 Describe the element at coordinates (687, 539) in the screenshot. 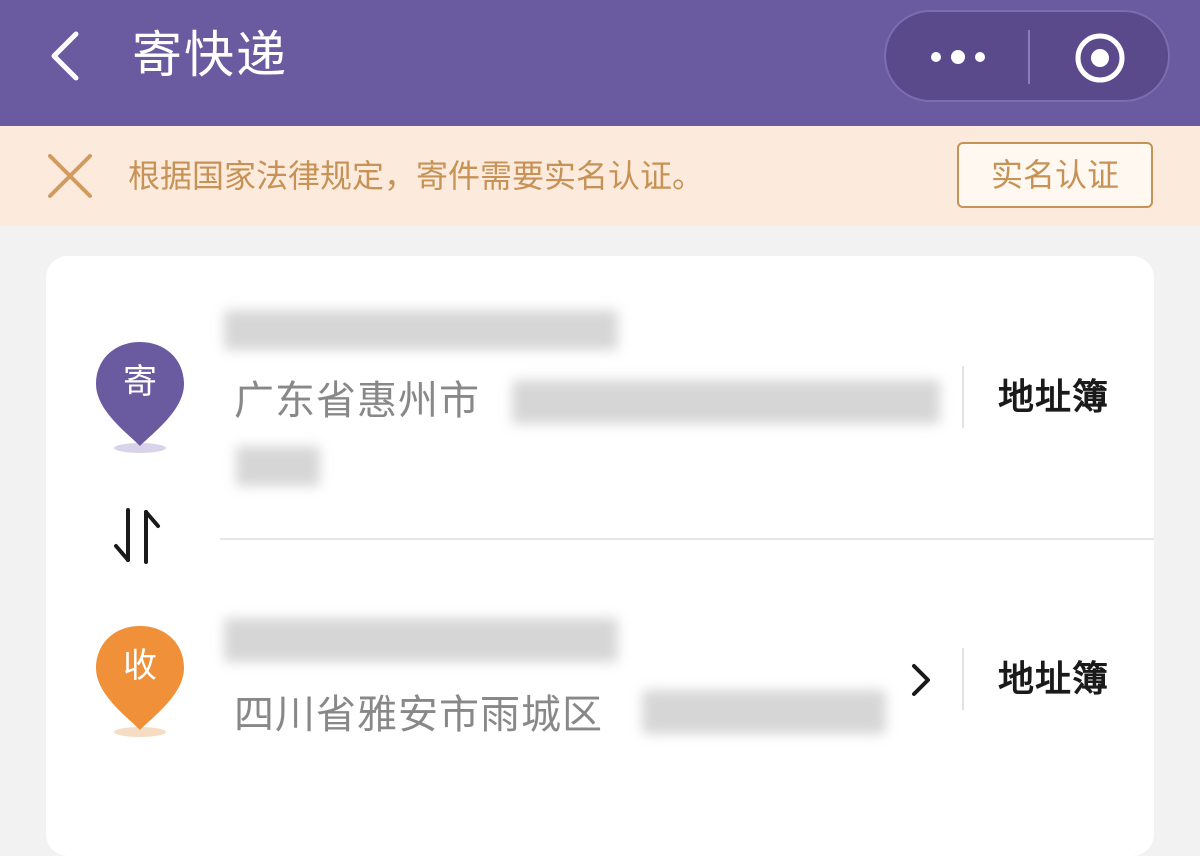

I see `address-divider` at that location.